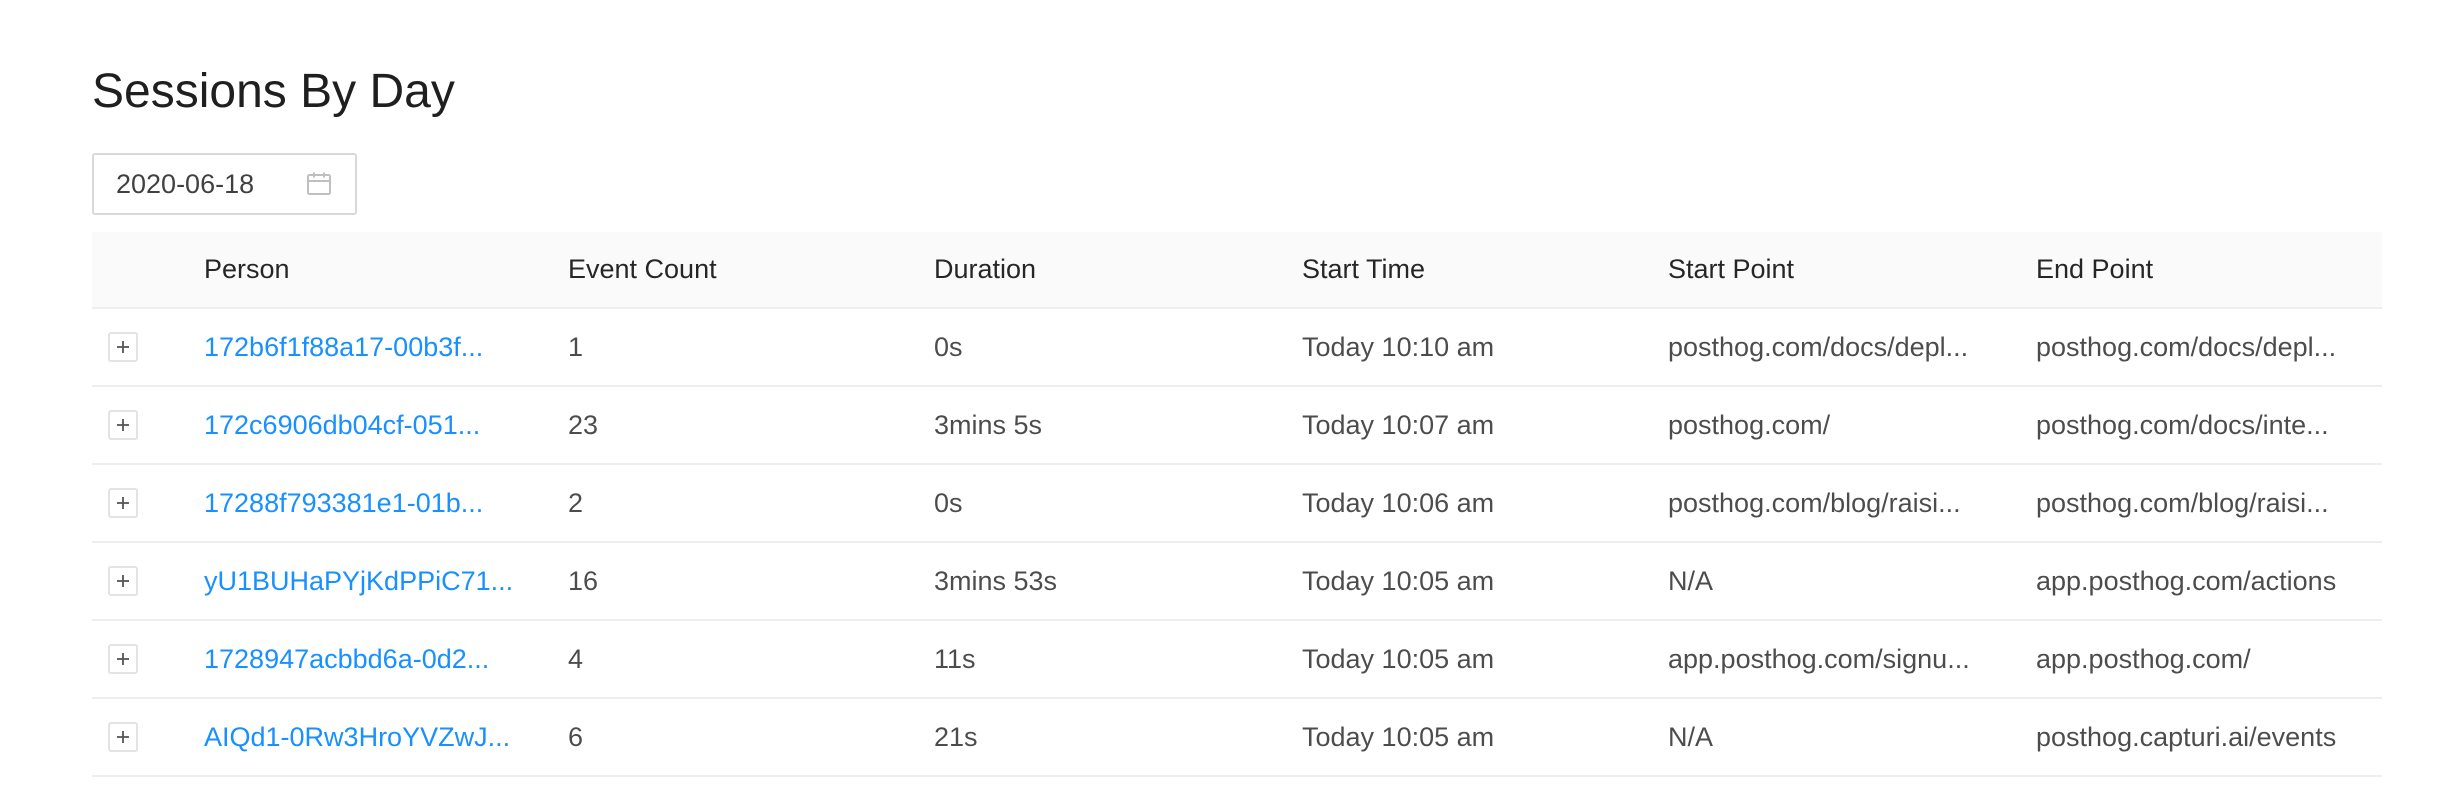  I want to click on duration-cell: 21s, so click(956, 736).